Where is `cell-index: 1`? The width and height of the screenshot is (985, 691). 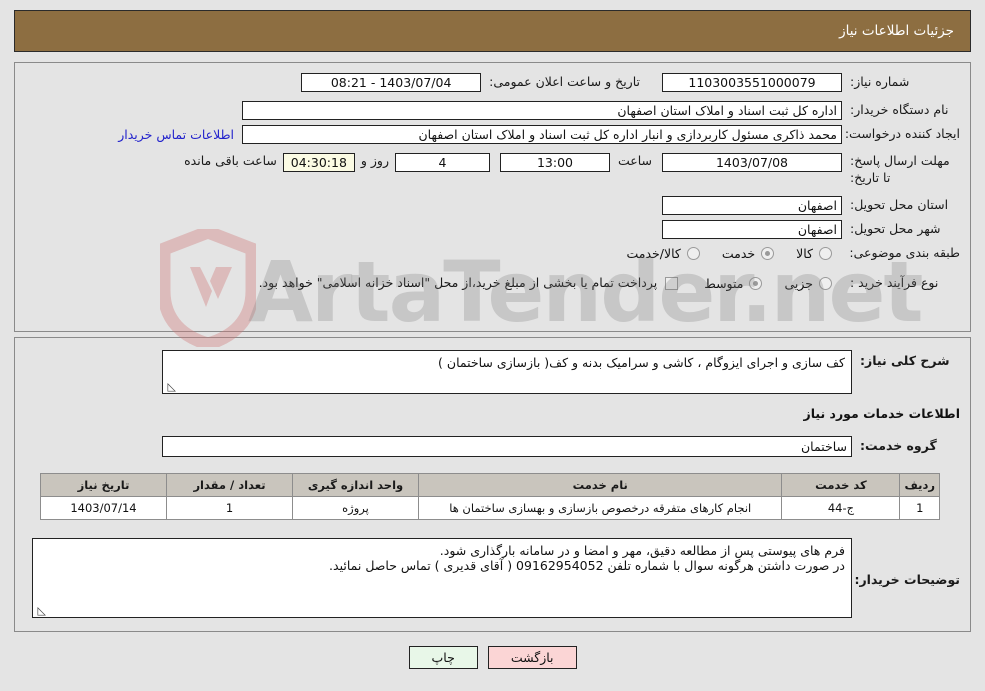
cell-index: 1 is located at coordinates (919, 508).